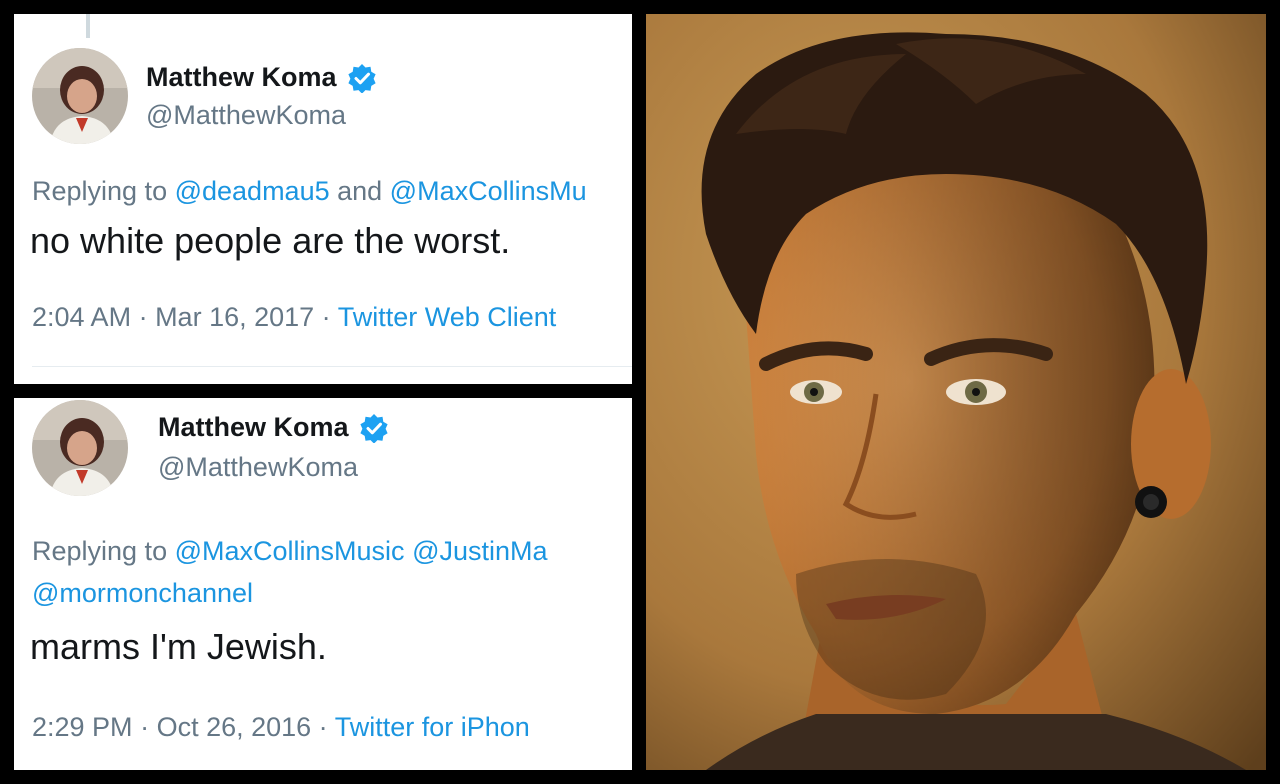  Describe the element at coordinates (479, 551) in the screenshot. I see `mention-link: @JustinMa` at that location.